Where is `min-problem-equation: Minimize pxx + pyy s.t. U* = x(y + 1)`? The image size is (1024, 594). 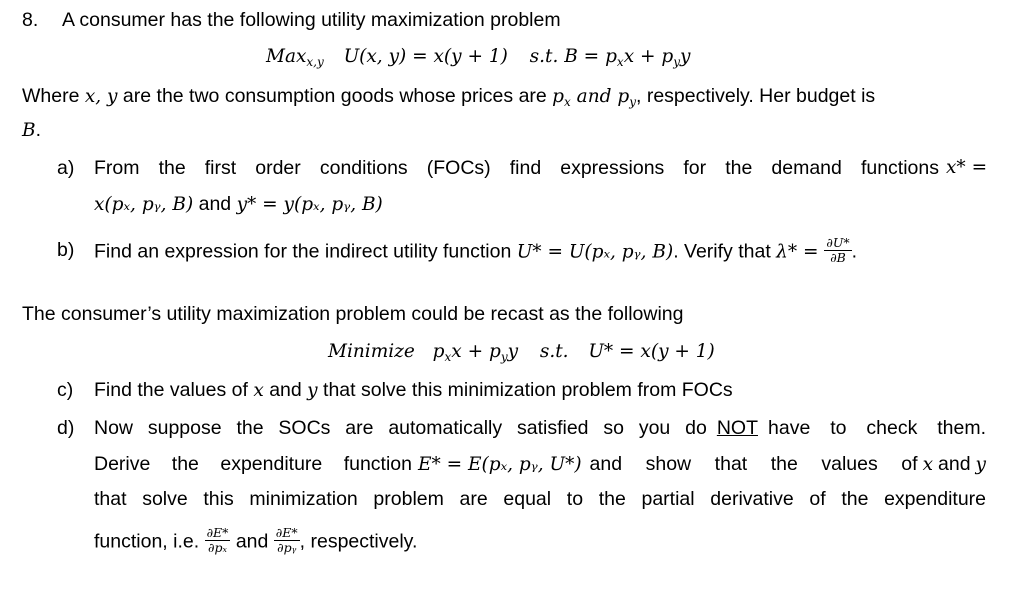
min-problem-equation: Minimize pxx + pyy s.t. U* = x(y + 1) is located at coordinates (521, 352).